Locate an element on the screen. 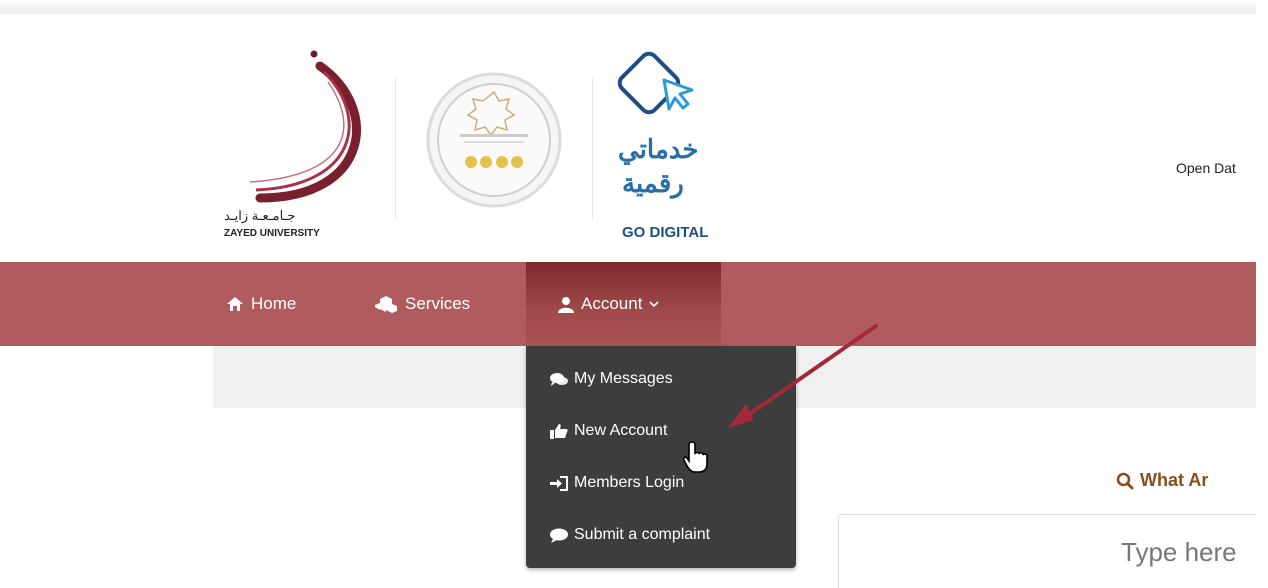  top-shadow is located at coordinates (628, 7).